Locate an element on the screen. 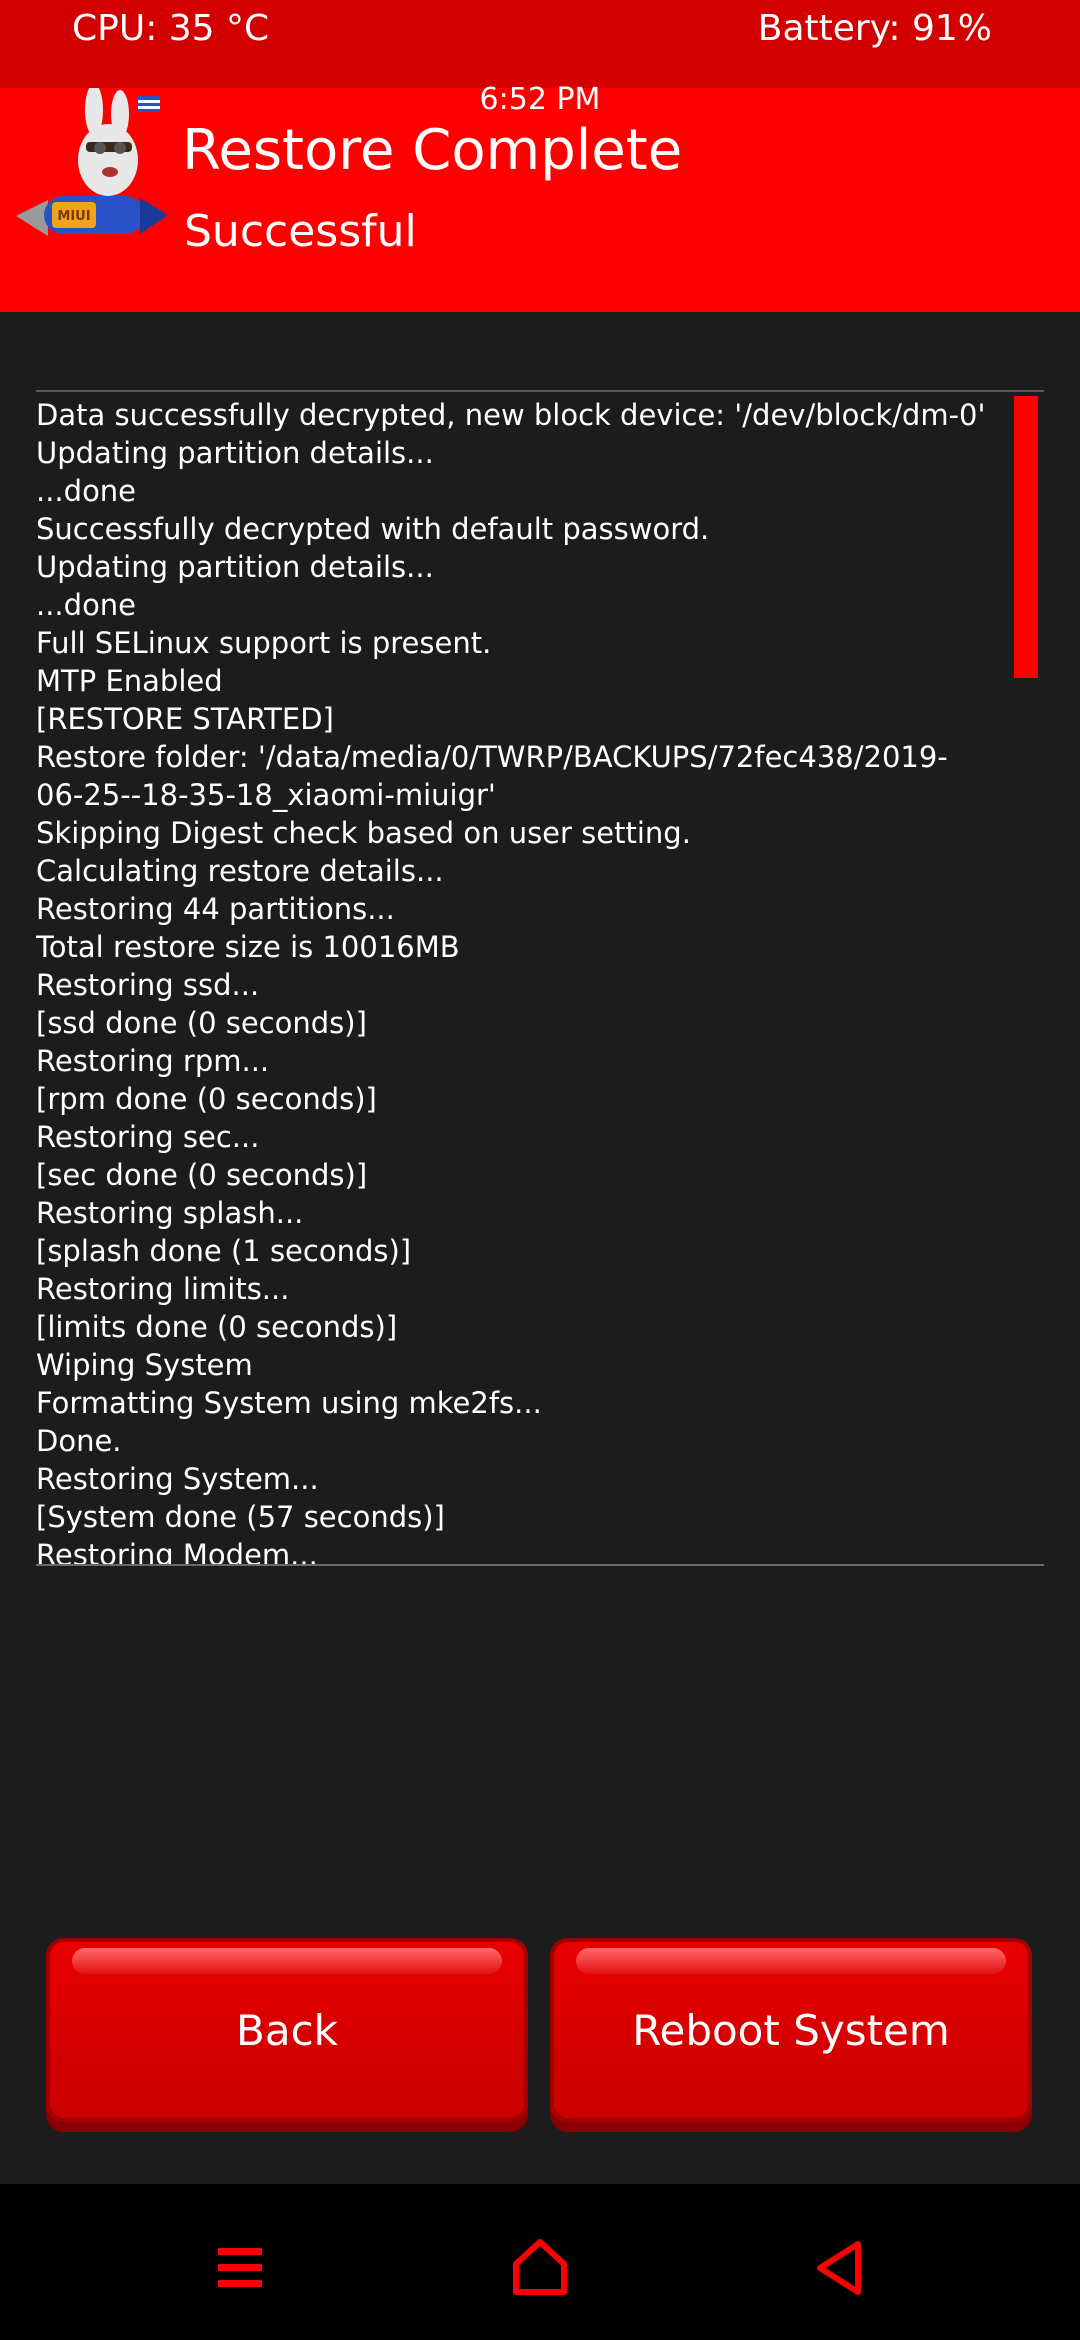 This screenshot has width=1080, height=2340. console-line: MTP Enabled is located at coordinates (129, 681).